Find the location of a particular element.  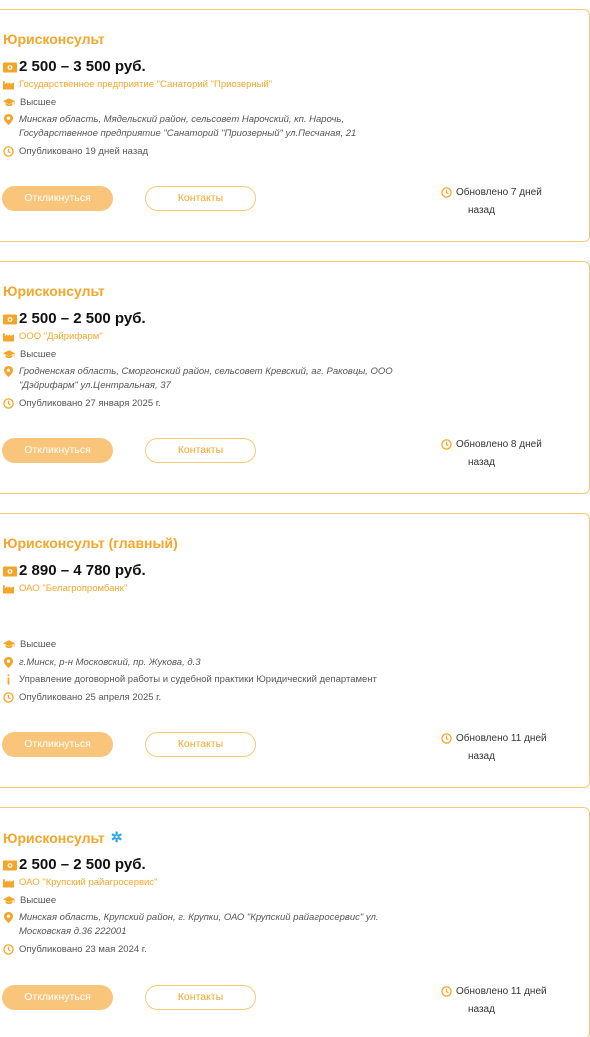

company-row: ООО "Дэйрифарм" is located at coordinates (53, 337).